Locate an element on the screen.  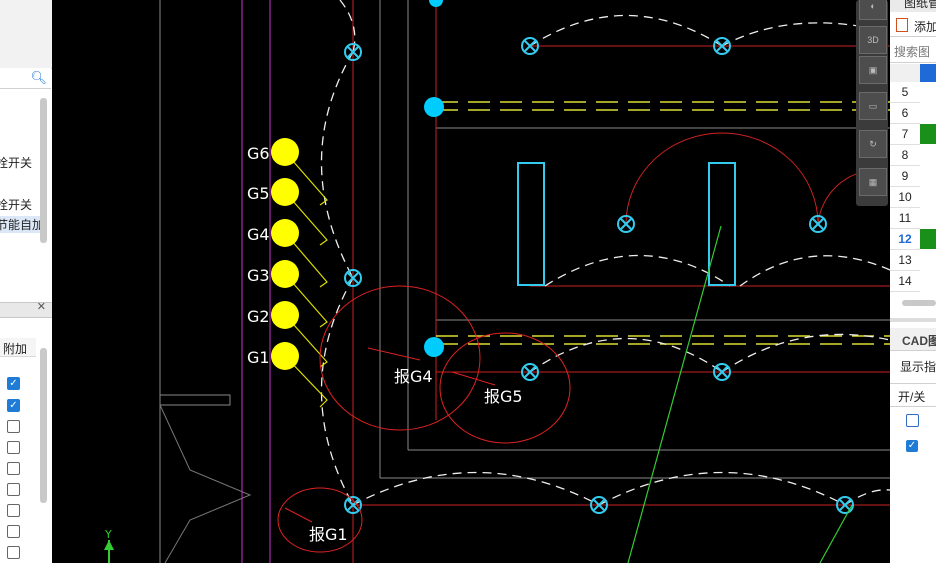
rotate-icon: ↻ is located at coordinates (873, 144).